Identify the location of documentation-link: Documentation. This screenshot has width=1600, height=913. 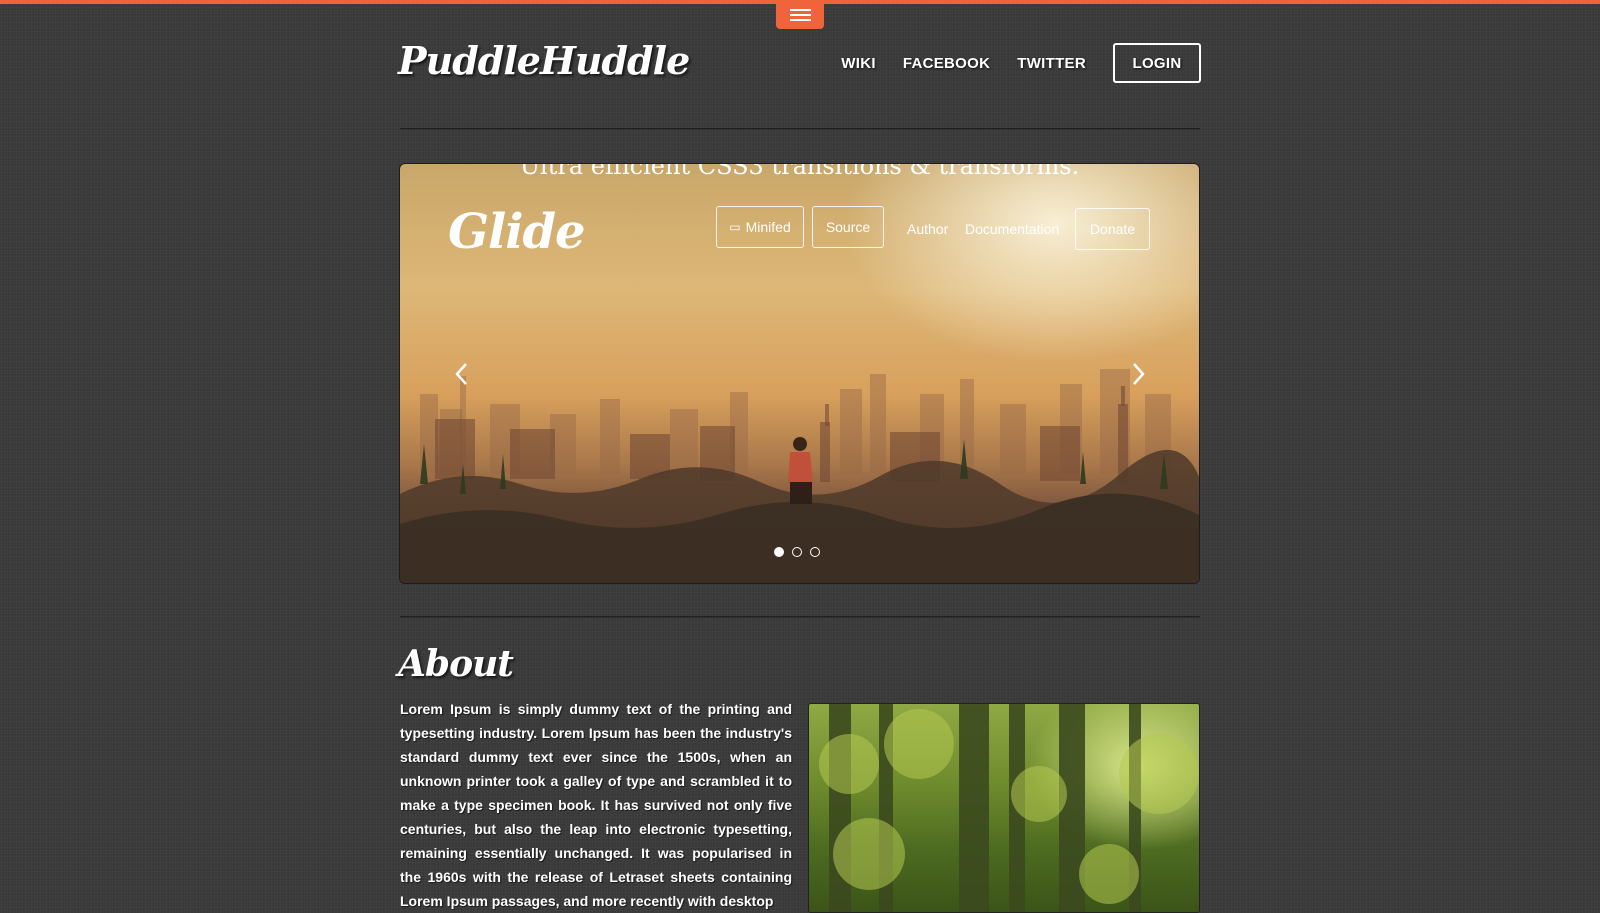
(1012, 229).